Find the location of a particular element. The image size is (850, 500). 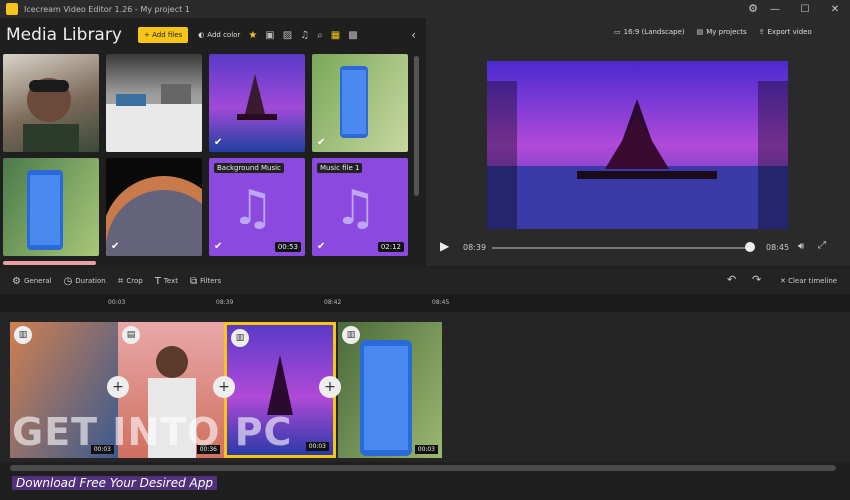

duration-label: Duration is located at coordinates (90, 281).